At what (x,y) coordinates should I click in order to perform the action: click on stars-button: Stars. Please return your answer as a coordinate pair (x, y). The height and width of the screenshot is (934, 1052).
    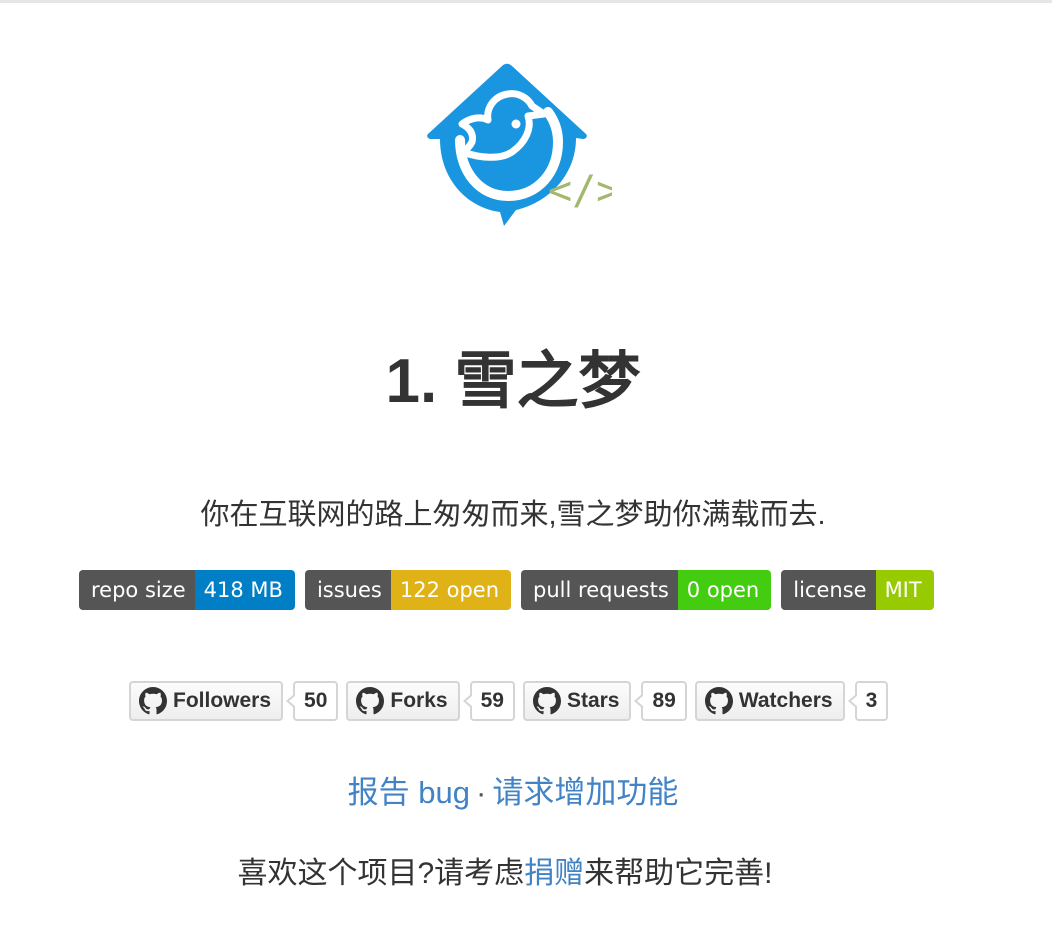
    Looking at the image, I should click on (577, 701).